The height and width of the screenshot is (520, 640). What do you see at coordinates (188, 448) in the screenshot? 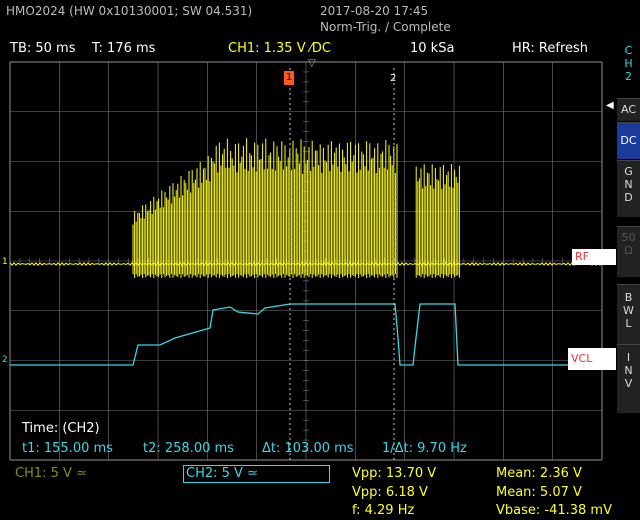
I see `cursor-t2: t2: 258.00 ms` at bounding box center [188, 448].